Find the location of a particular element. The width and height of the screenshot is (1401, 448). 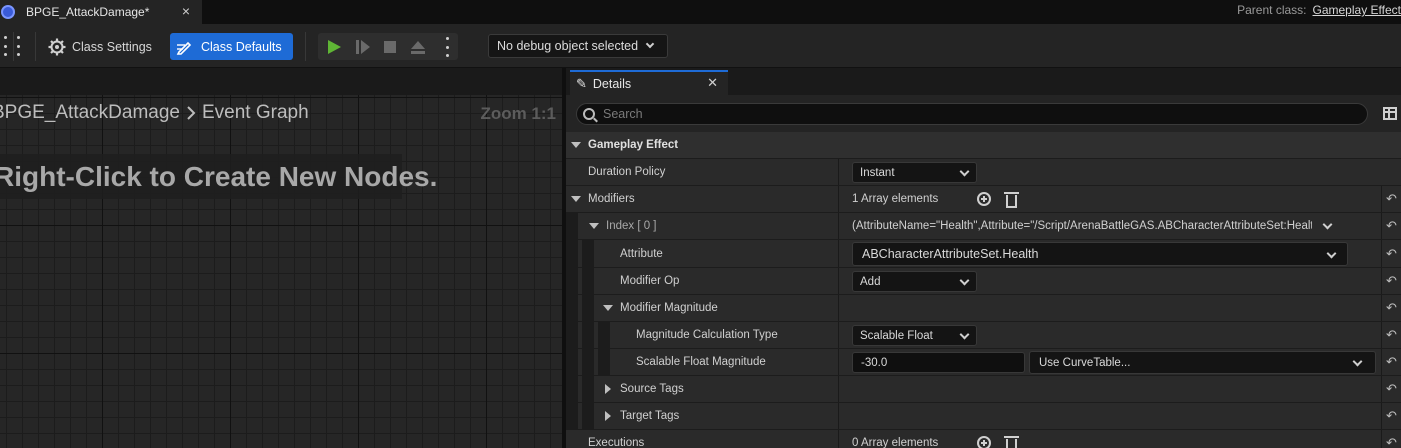

parent-class-link: Gameplay Effect is located at coordinates (1357, 10).